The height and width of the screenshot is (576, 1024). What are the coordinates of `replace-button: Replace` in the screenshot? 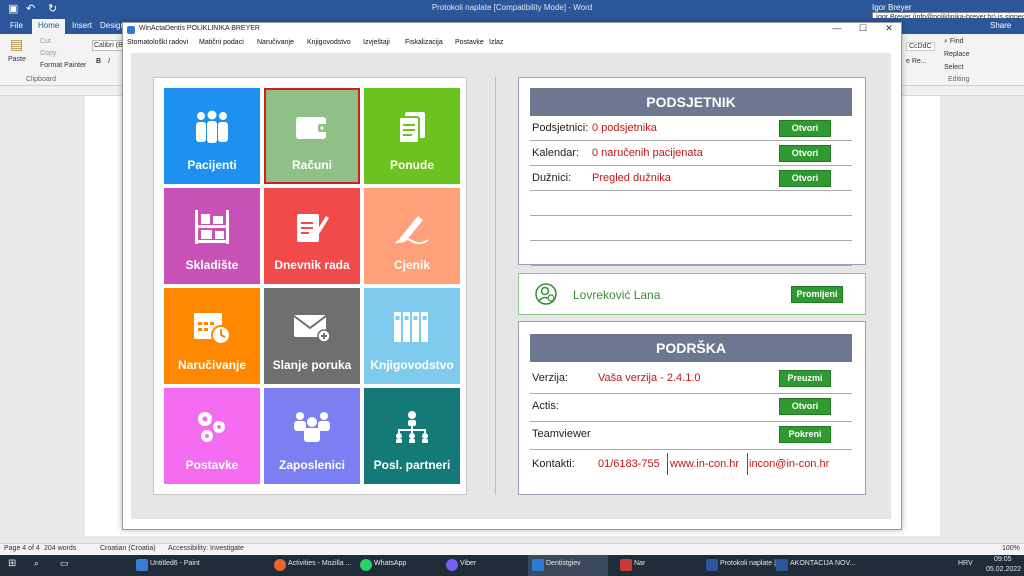 It's located at (957, 54).